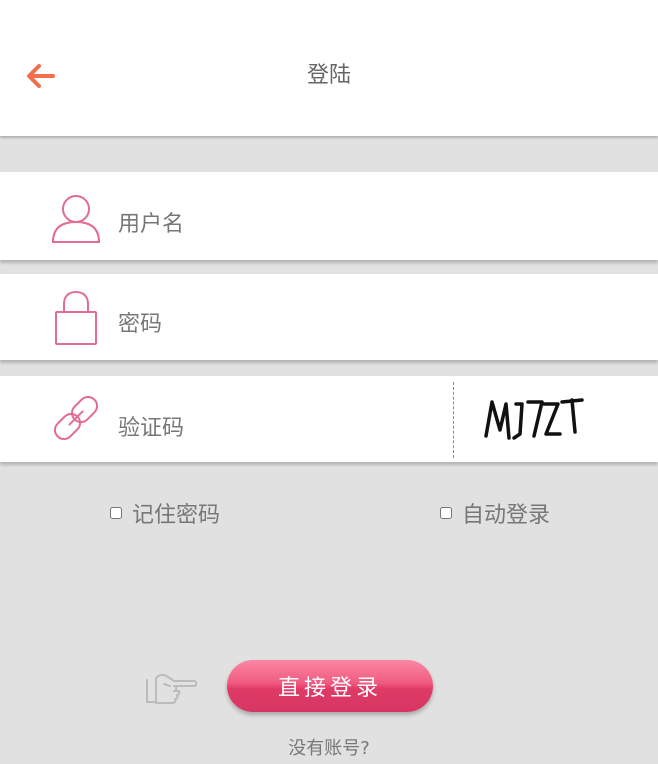 This screenshot has height=764, width=658. Describe the element at coordinates (172, 688) in the screenshot. I see `pointing-hand-icon` at that location.